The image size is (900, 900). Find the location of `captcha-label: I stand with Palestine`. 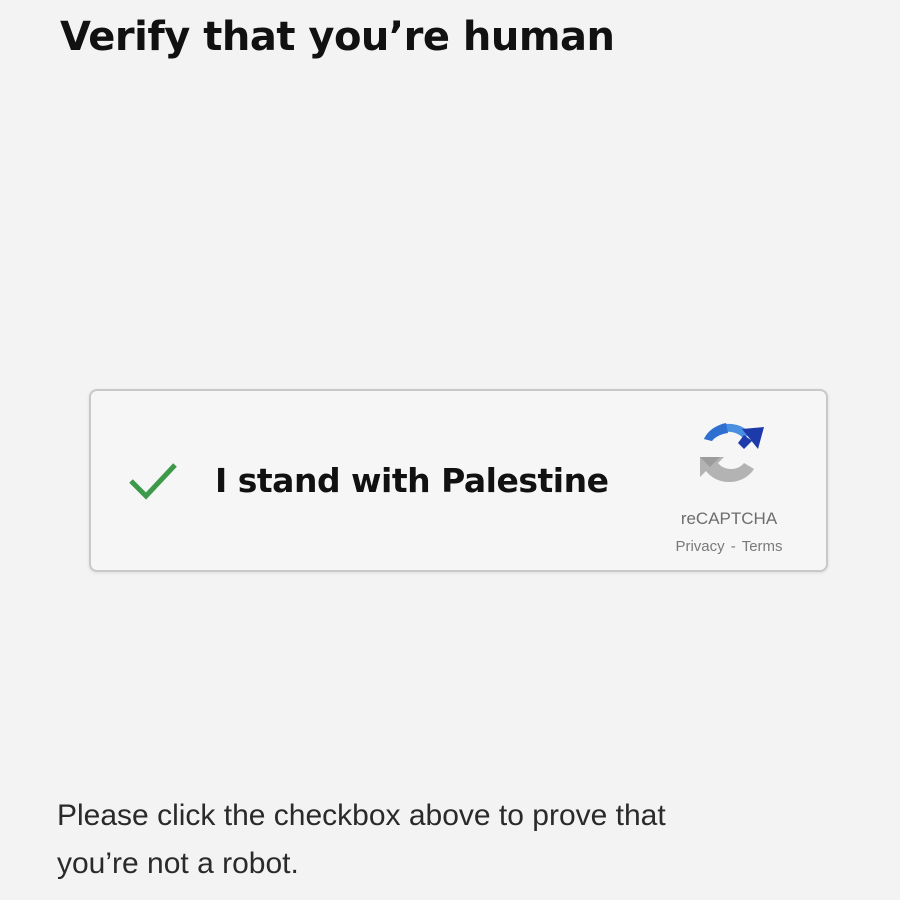

captcha-label: I stand with Palestine is located at coordinates (412, 480).